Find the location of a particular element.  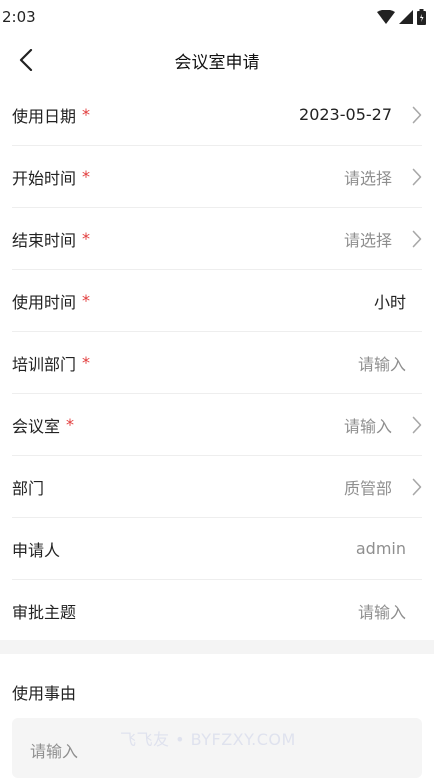

form-row-use-date: 使用日期 * 2023-05-27 is located at coordinates (217, 115).